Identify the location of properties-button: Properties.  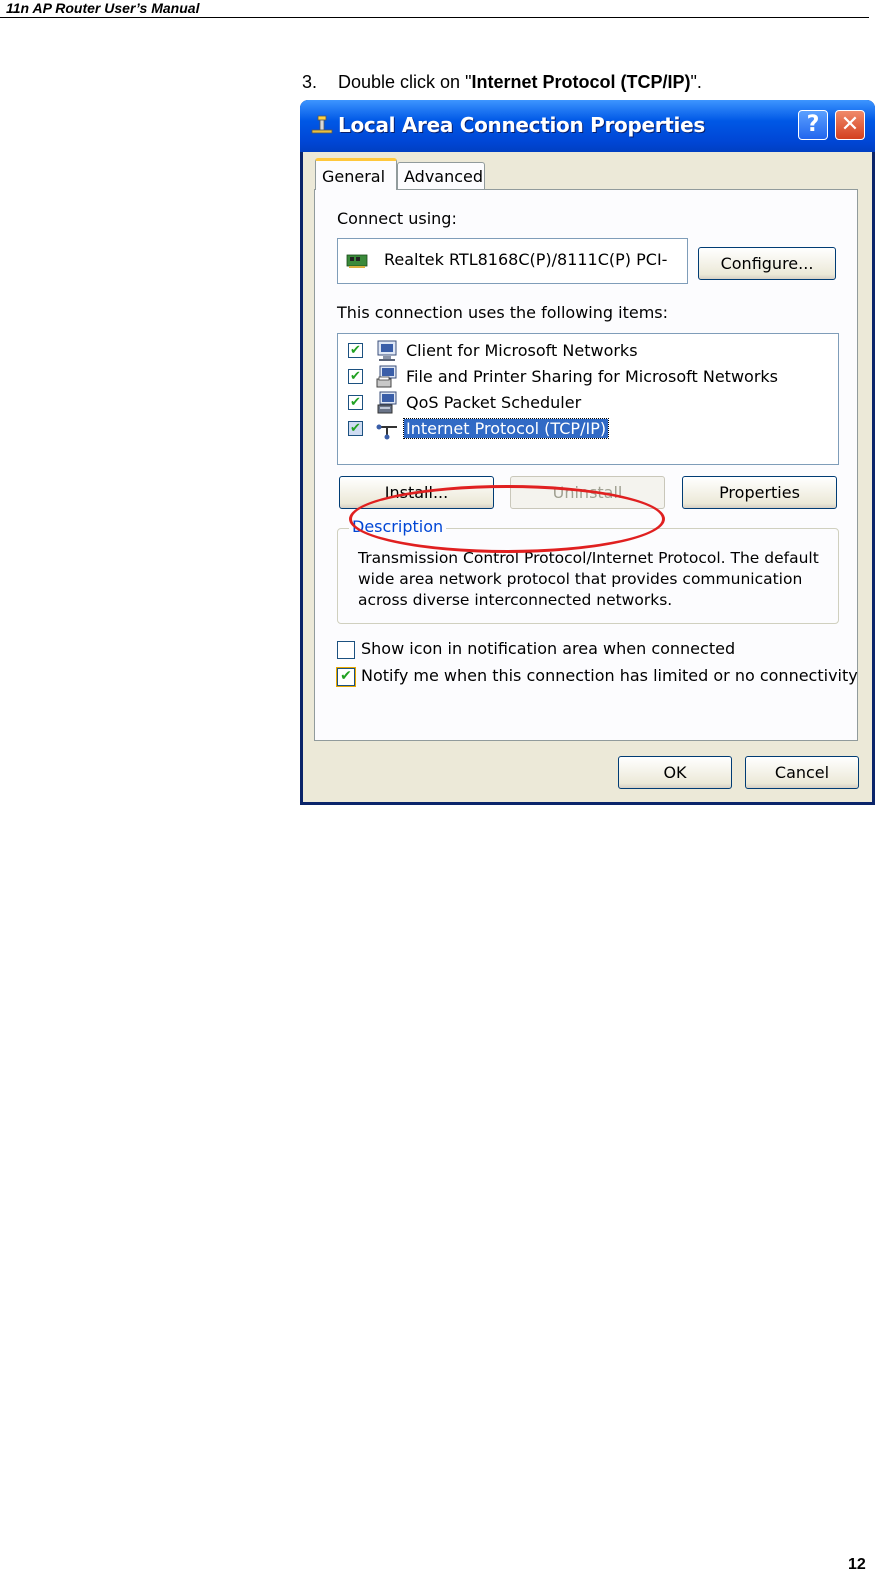
(759, 492).